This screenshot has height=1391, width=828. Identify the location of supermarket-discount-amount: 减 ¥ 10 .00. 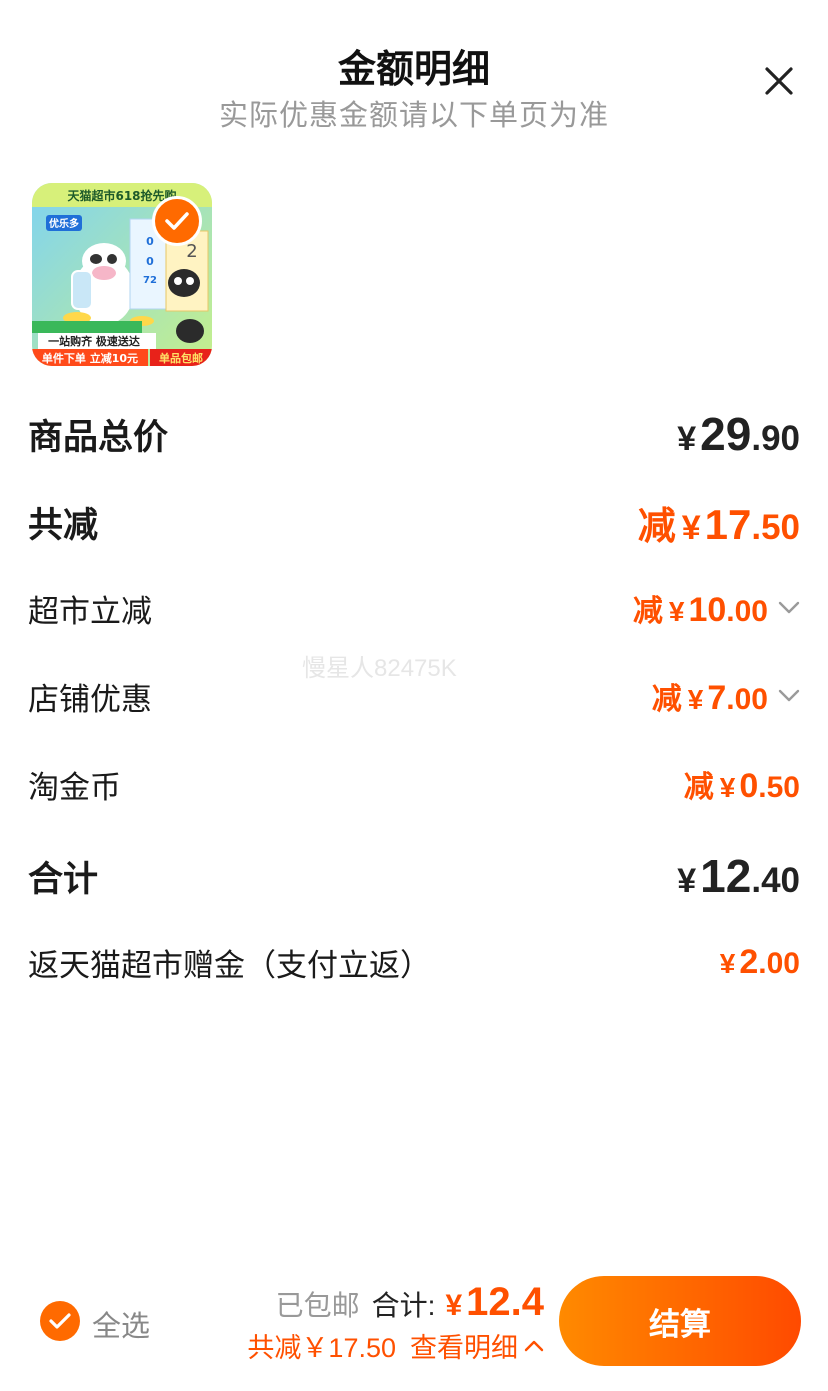
(716, 608).